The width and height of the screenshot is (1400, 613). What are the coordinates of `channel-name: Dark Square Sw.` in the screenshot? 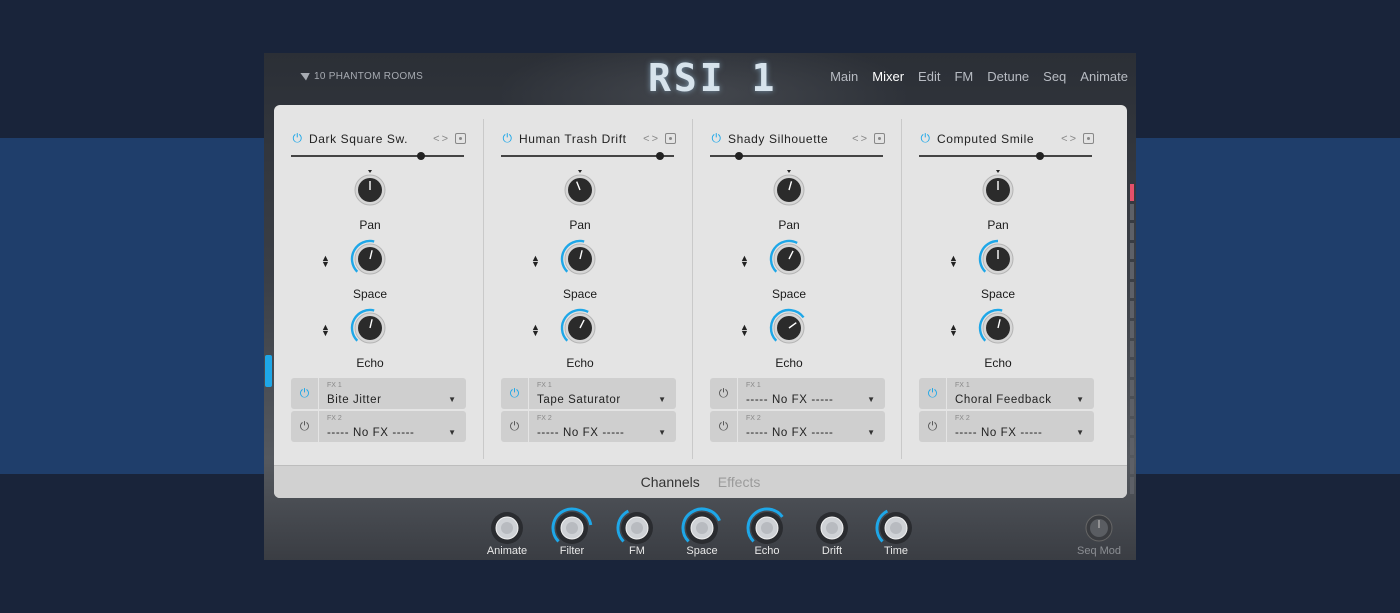 It's located at (368, 139).